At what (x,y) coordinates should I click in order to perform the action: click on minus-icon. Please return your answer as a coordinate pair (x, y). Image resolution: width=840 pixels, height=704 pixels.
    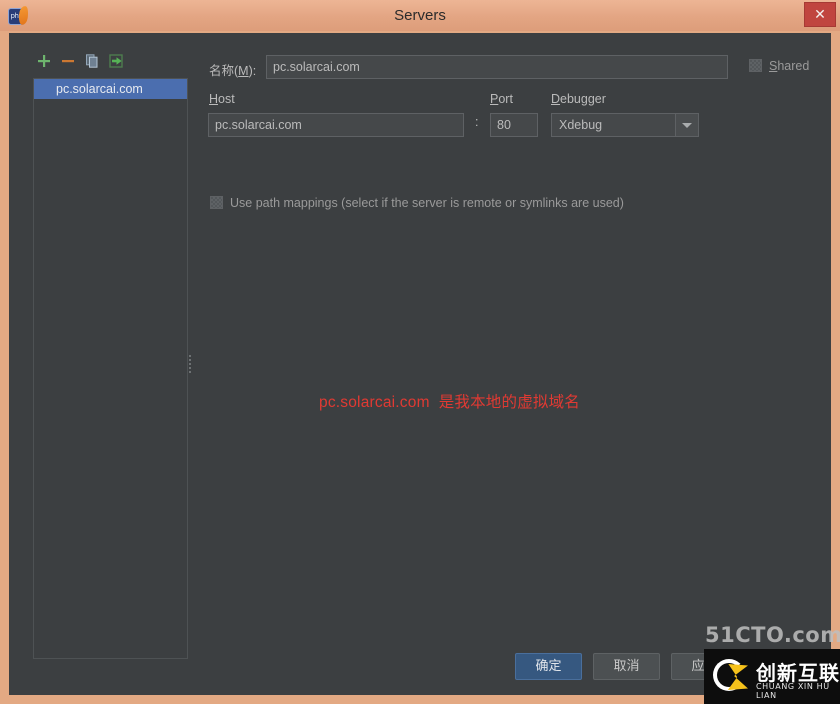
    Looking at the image, I should click on (68, 61).